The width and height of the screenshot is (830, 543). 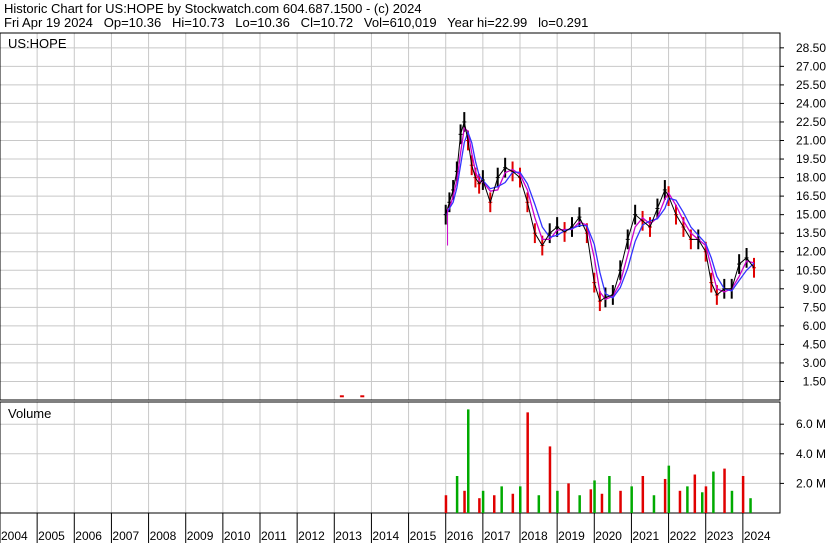 What do you see at coordinates (811, 196) in the screenshot?
I see `price-tick-label: 16.50` at bounding box center [811, 196].